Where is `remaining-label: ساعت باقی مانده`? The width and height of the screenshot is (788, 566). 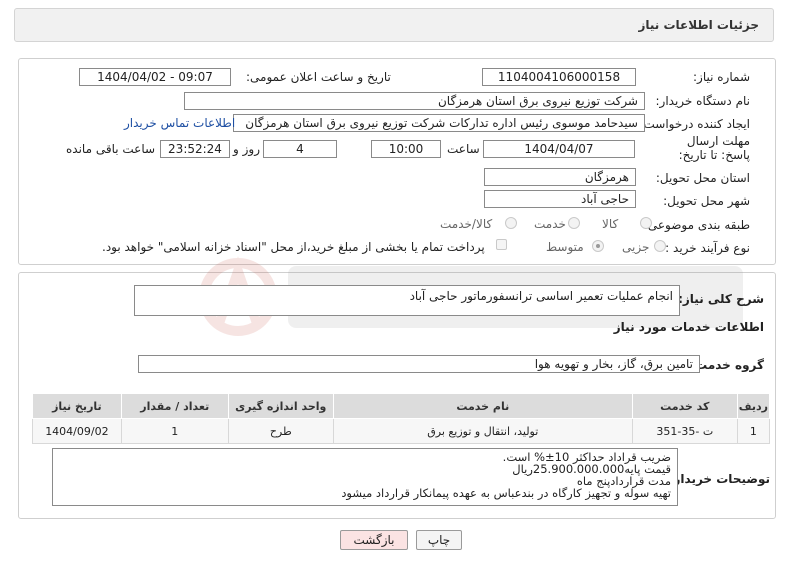
remaining-label: ساعت باقی مانده is located at coordinates (111, 149).